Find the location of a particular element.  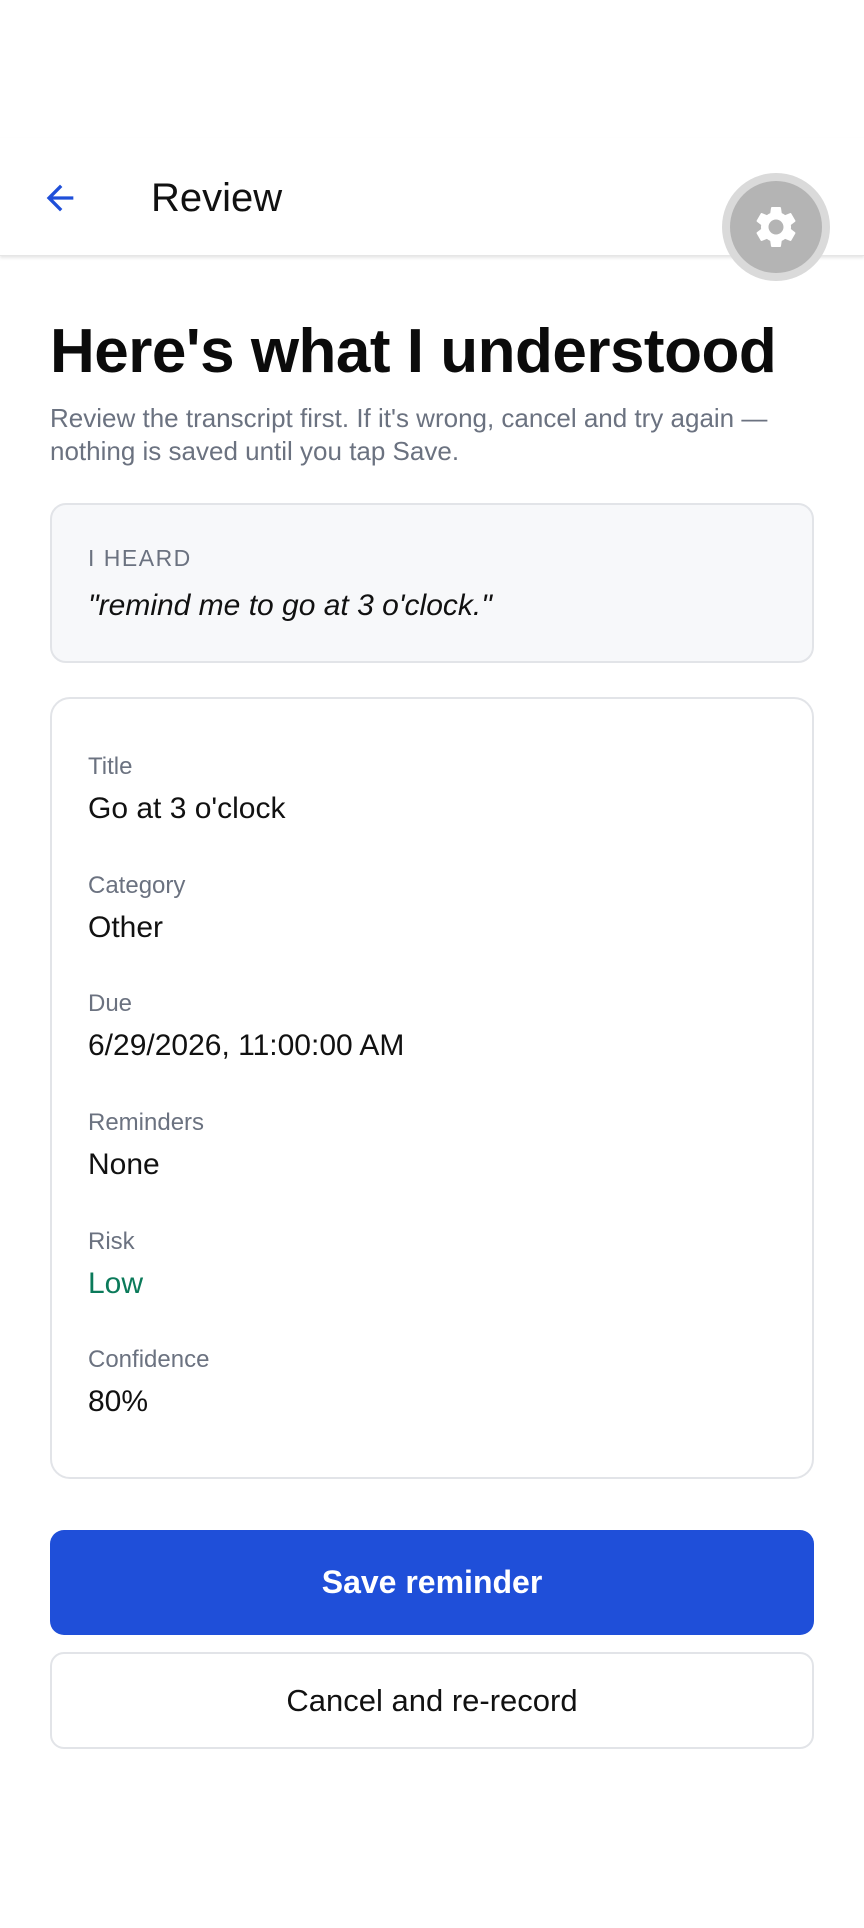

transcript-card: I HEARD "remind me to go at 3 o'clock." is located at coordinates (432, 583).